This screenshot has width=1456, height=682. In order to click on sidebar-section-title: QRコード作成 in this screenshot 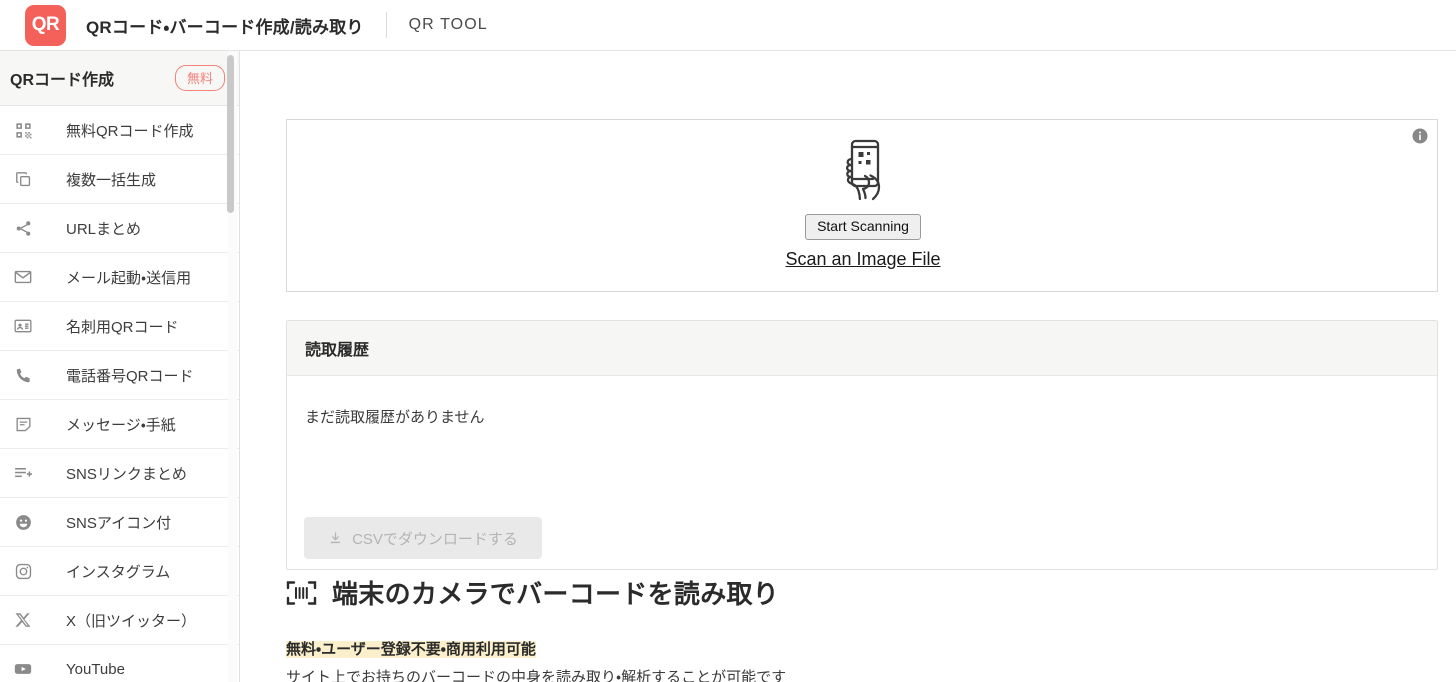, I will do `click(62, 80)`.